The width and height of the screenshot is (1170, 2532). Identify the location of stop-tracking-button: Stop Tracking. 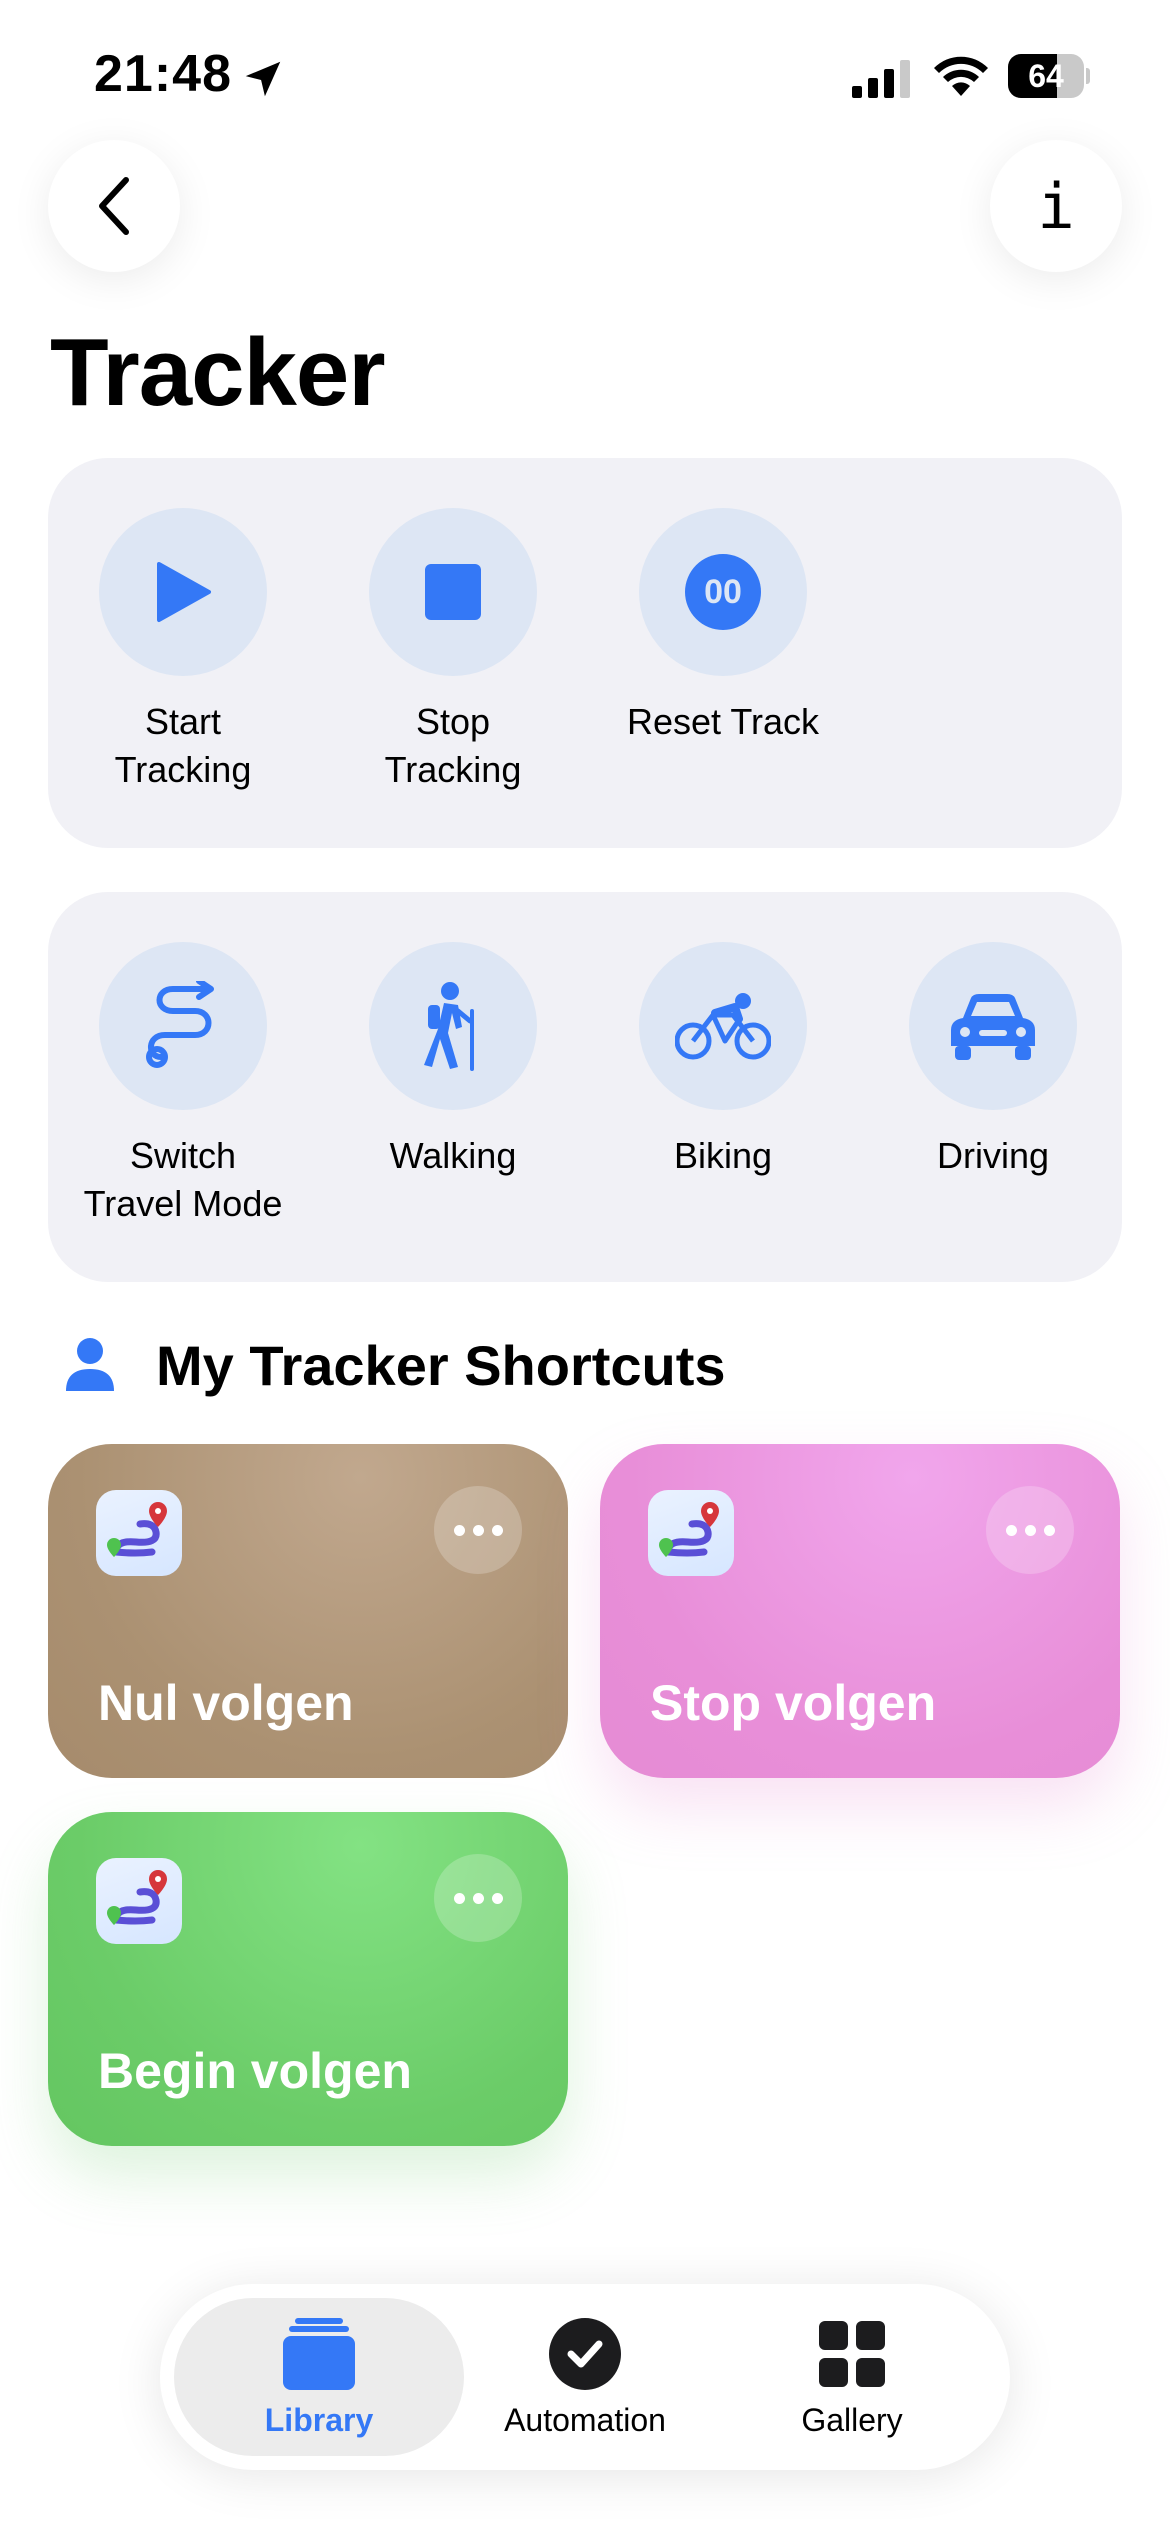
(453, 651).